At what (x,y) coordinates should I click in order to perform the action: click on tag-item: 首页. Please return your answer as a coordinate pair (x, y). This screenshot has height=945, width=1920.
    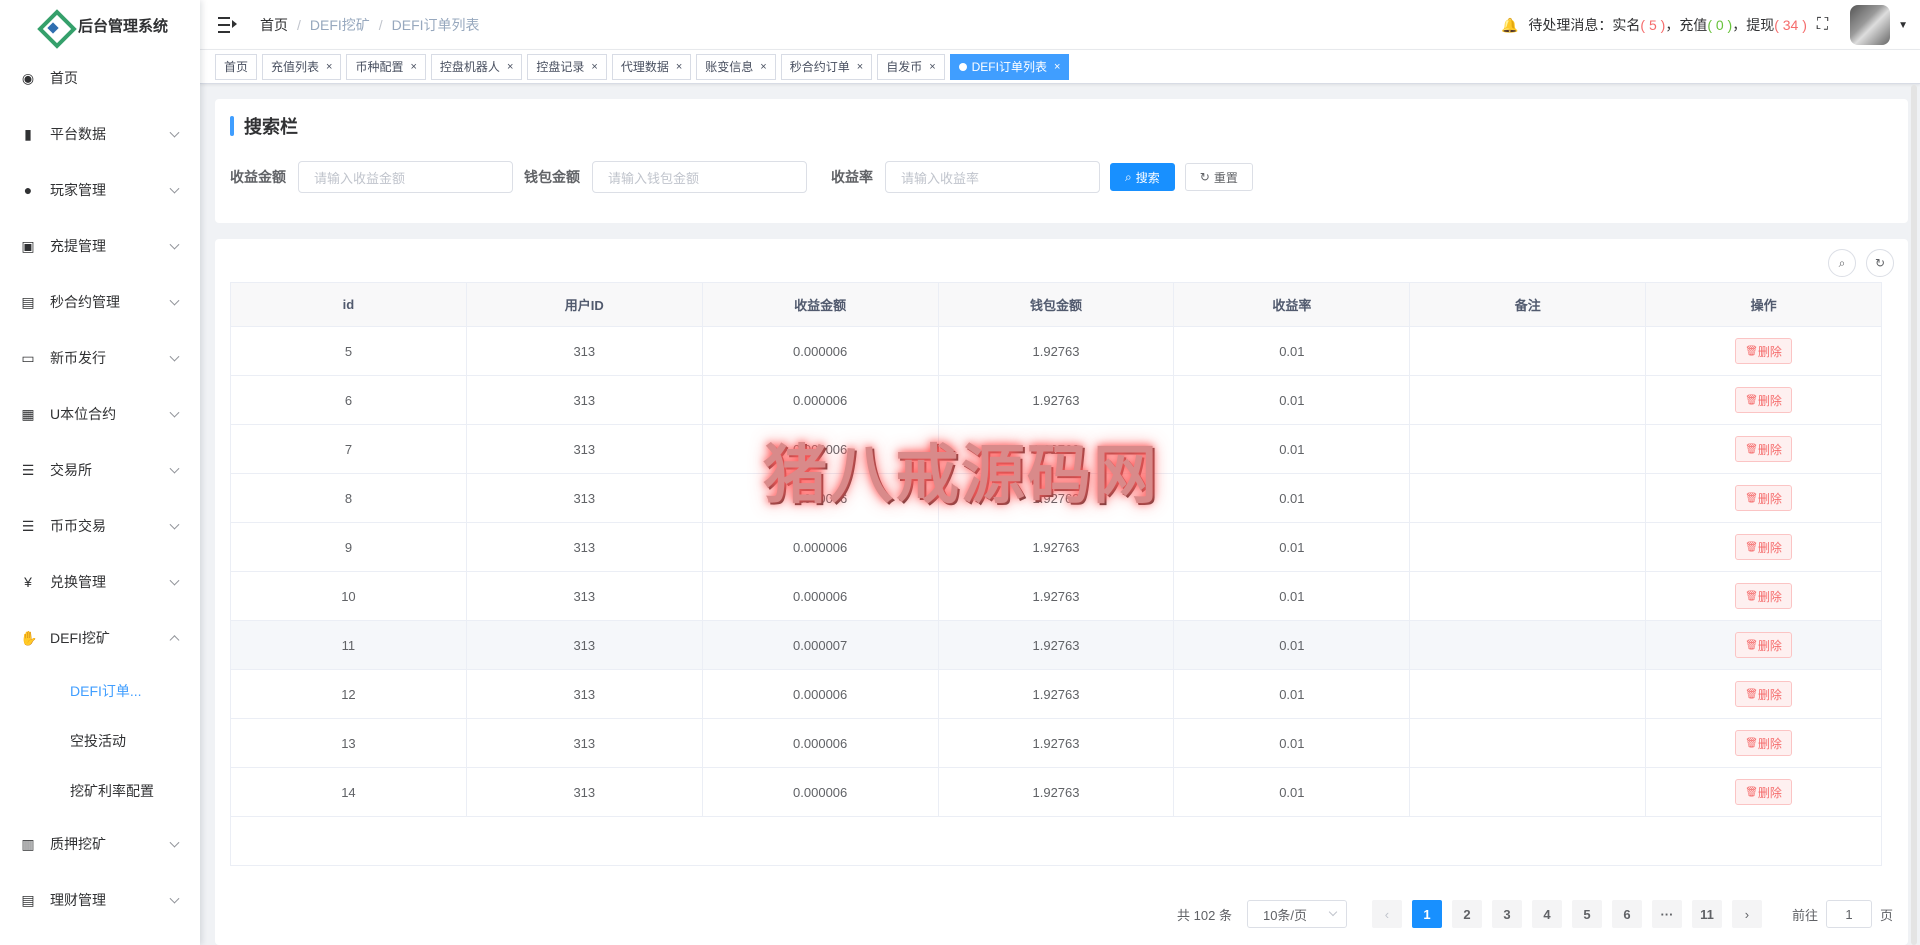
    Looking at the image, I should click on (236, 66).